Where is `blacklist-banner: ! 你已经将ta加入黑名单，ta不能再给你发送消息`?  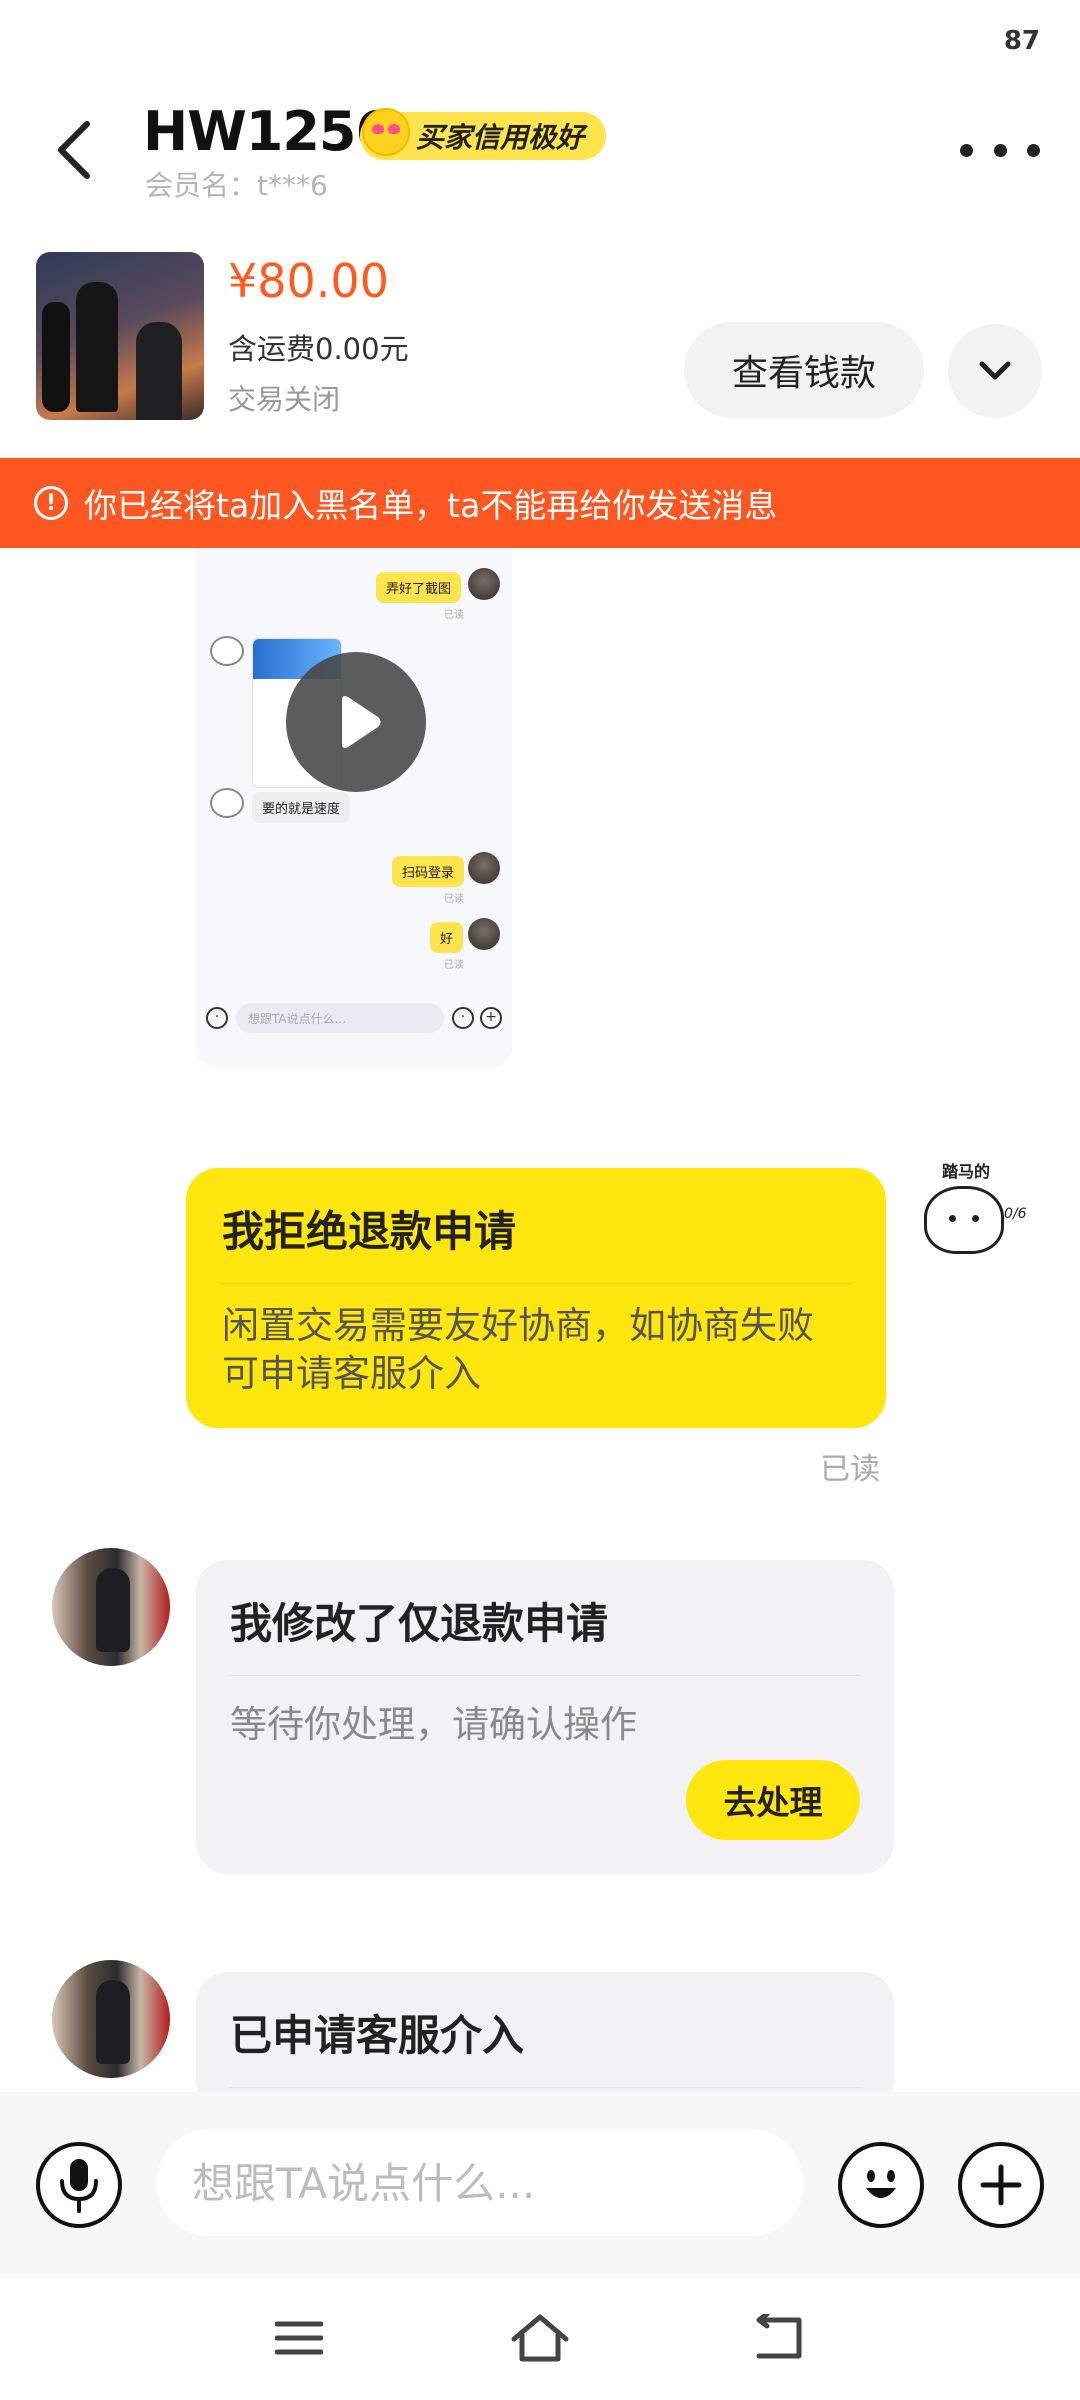 blacklist-banner: ! 你已经将ta加入黑名单，ta不能再给你发送消息 is located at coordinates (540, 503).